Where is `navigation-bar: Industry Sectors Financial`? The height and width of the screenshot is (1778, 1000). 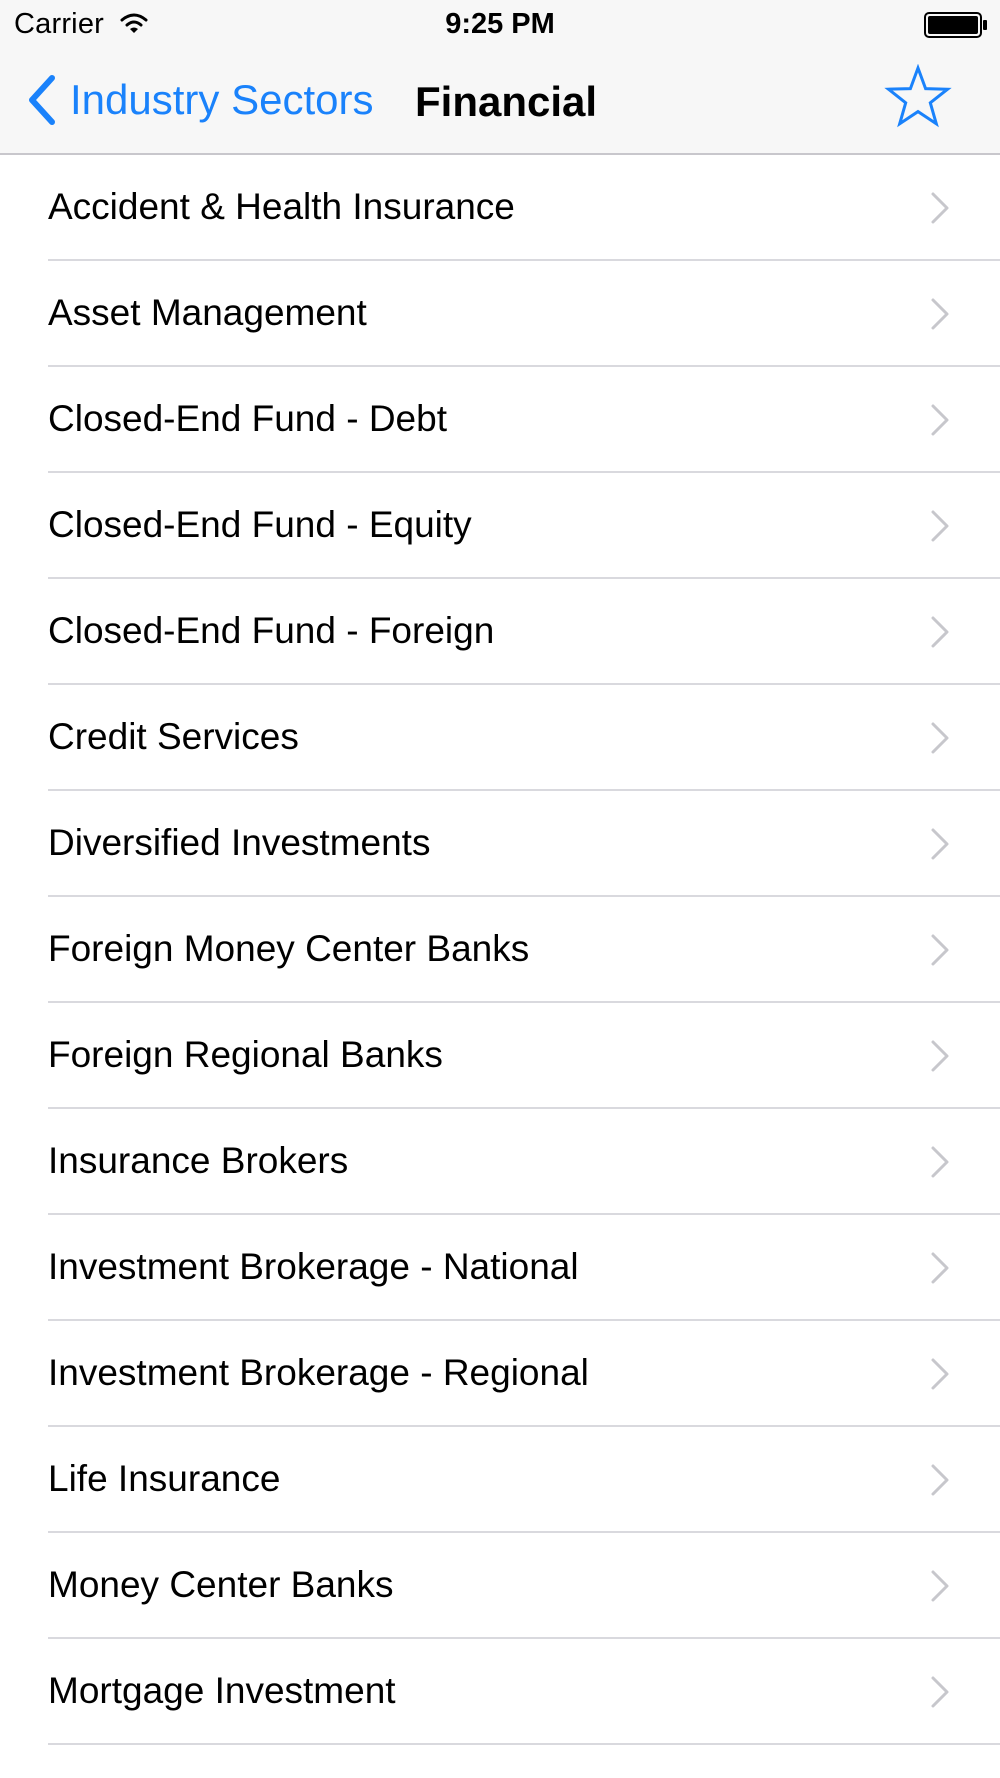 navigation-bar: Industry Sectors Financial is located at coordinates (500, 101).